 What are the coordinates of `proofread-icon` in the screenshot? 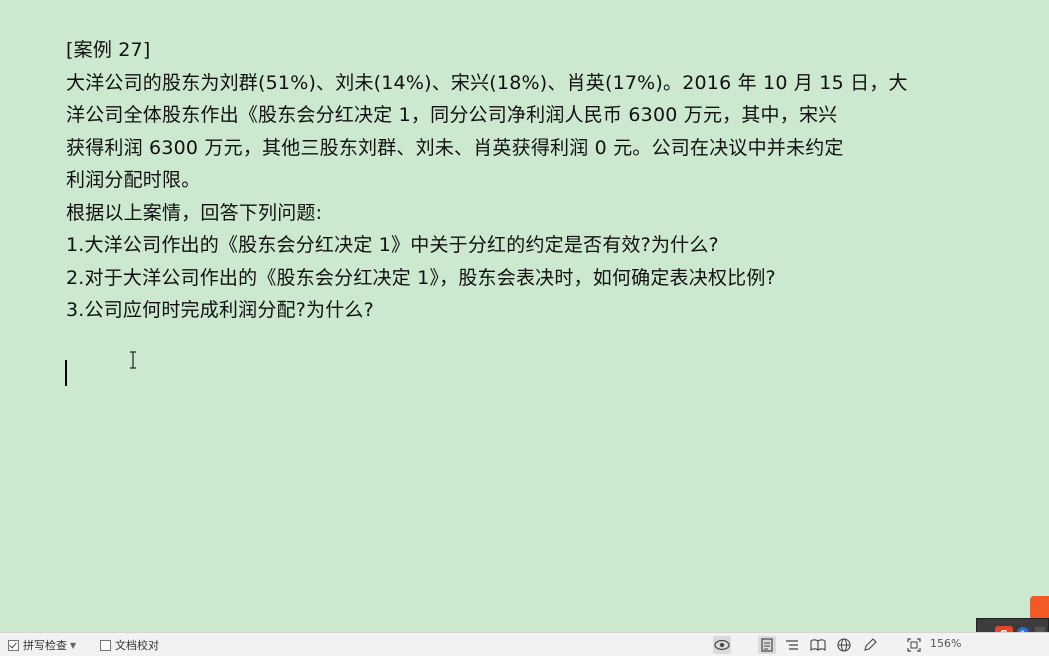 It's located at (105, 645).